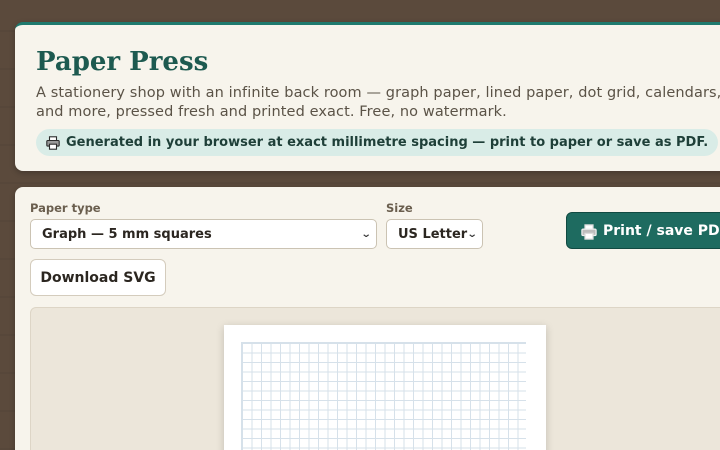 The height and width of the screenshot is (450, 720). I want to click on size-value: US Letter, so click(433, 234).